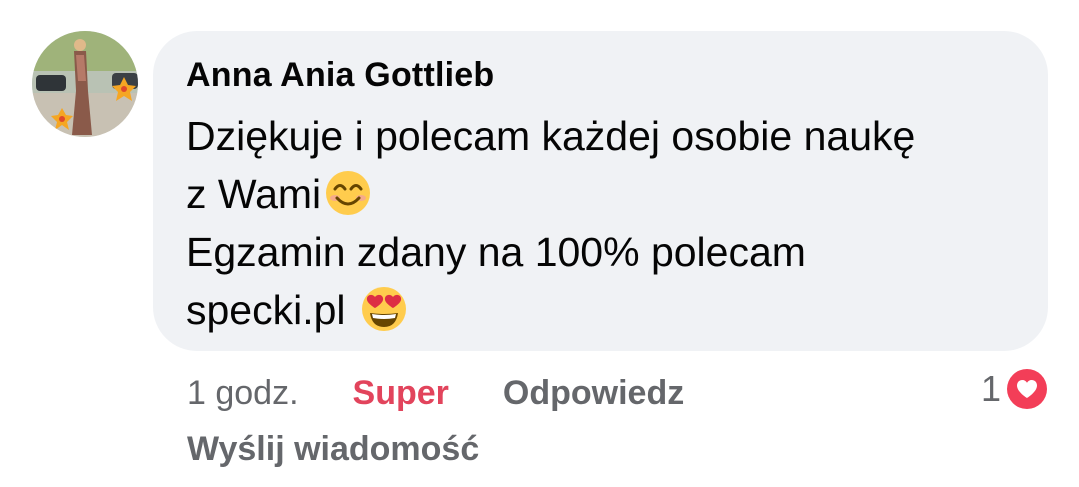 This screenshot has height=487, width=1079. What do you see at coordinates (617, 310) in the screenshot?
I see `comment-text-line: specki.pl` at bounding box center [617, 310].